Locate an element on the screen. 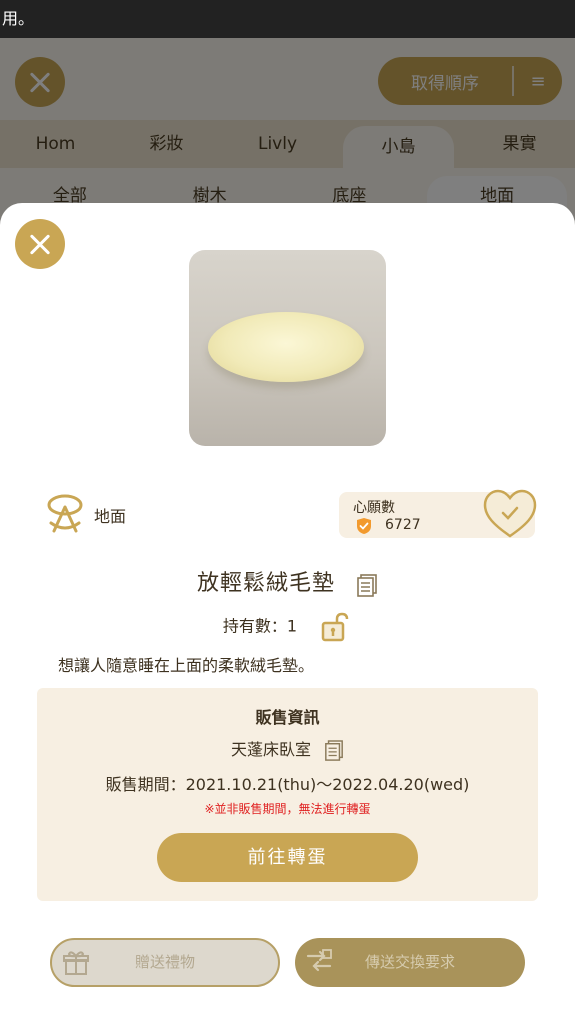  copy-icon is located at coordinates (367, 585).